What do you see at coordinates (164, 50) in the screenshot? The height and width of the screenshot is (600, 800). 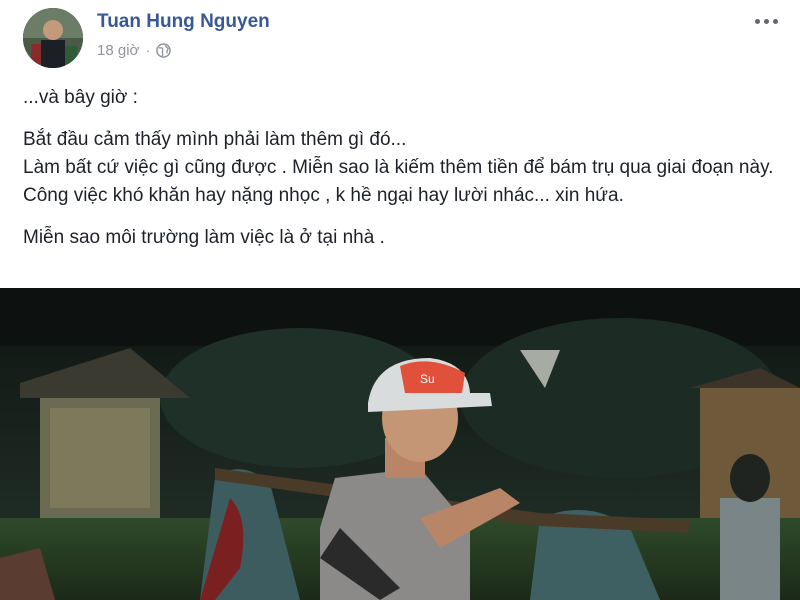 I see `globe-icon` at bounding box center [164, 50].